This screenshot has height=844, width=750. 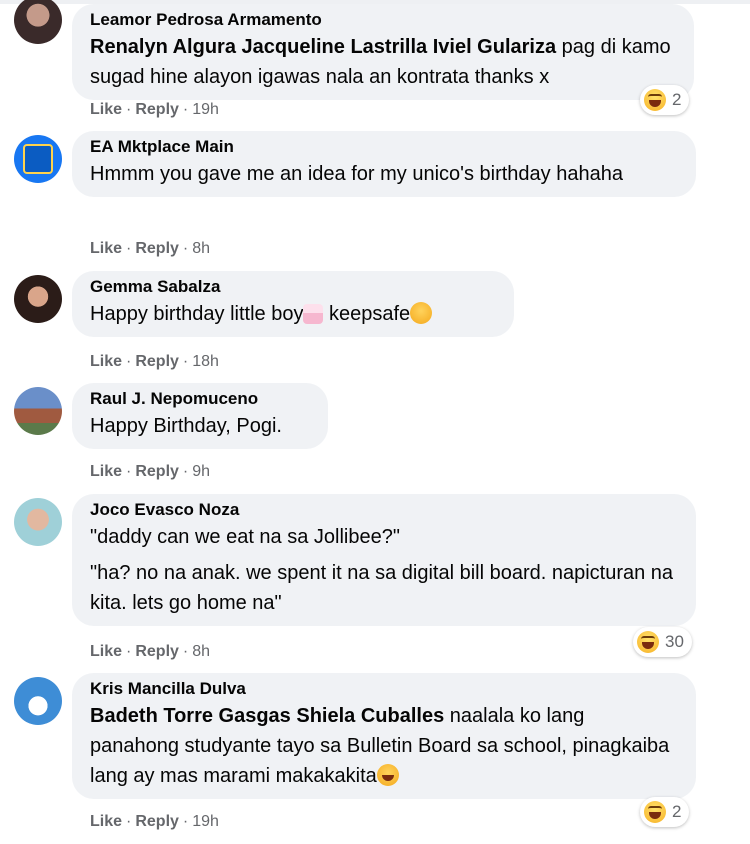 I want to click on comment-author: Raul J. Nepomuceno, so click(x=200, y=399).